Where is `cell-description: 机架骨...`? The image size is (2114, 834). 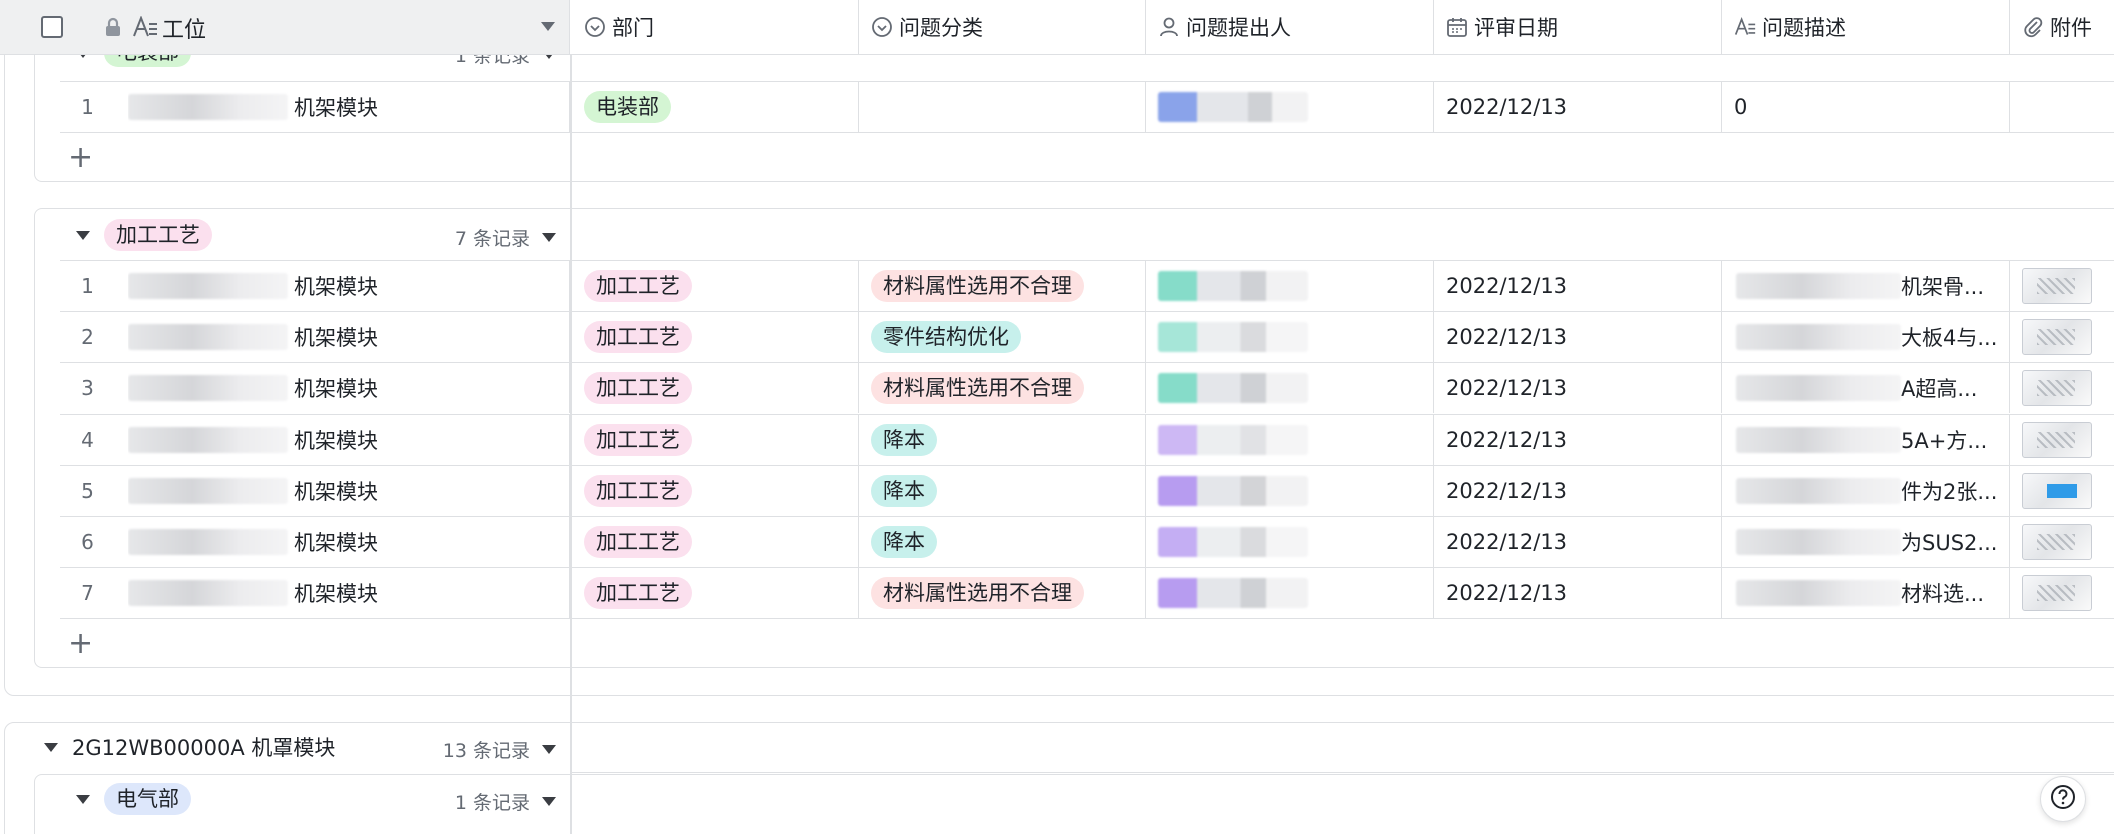
cell-description: 机架骨... is located at coordinates (1866, 286).